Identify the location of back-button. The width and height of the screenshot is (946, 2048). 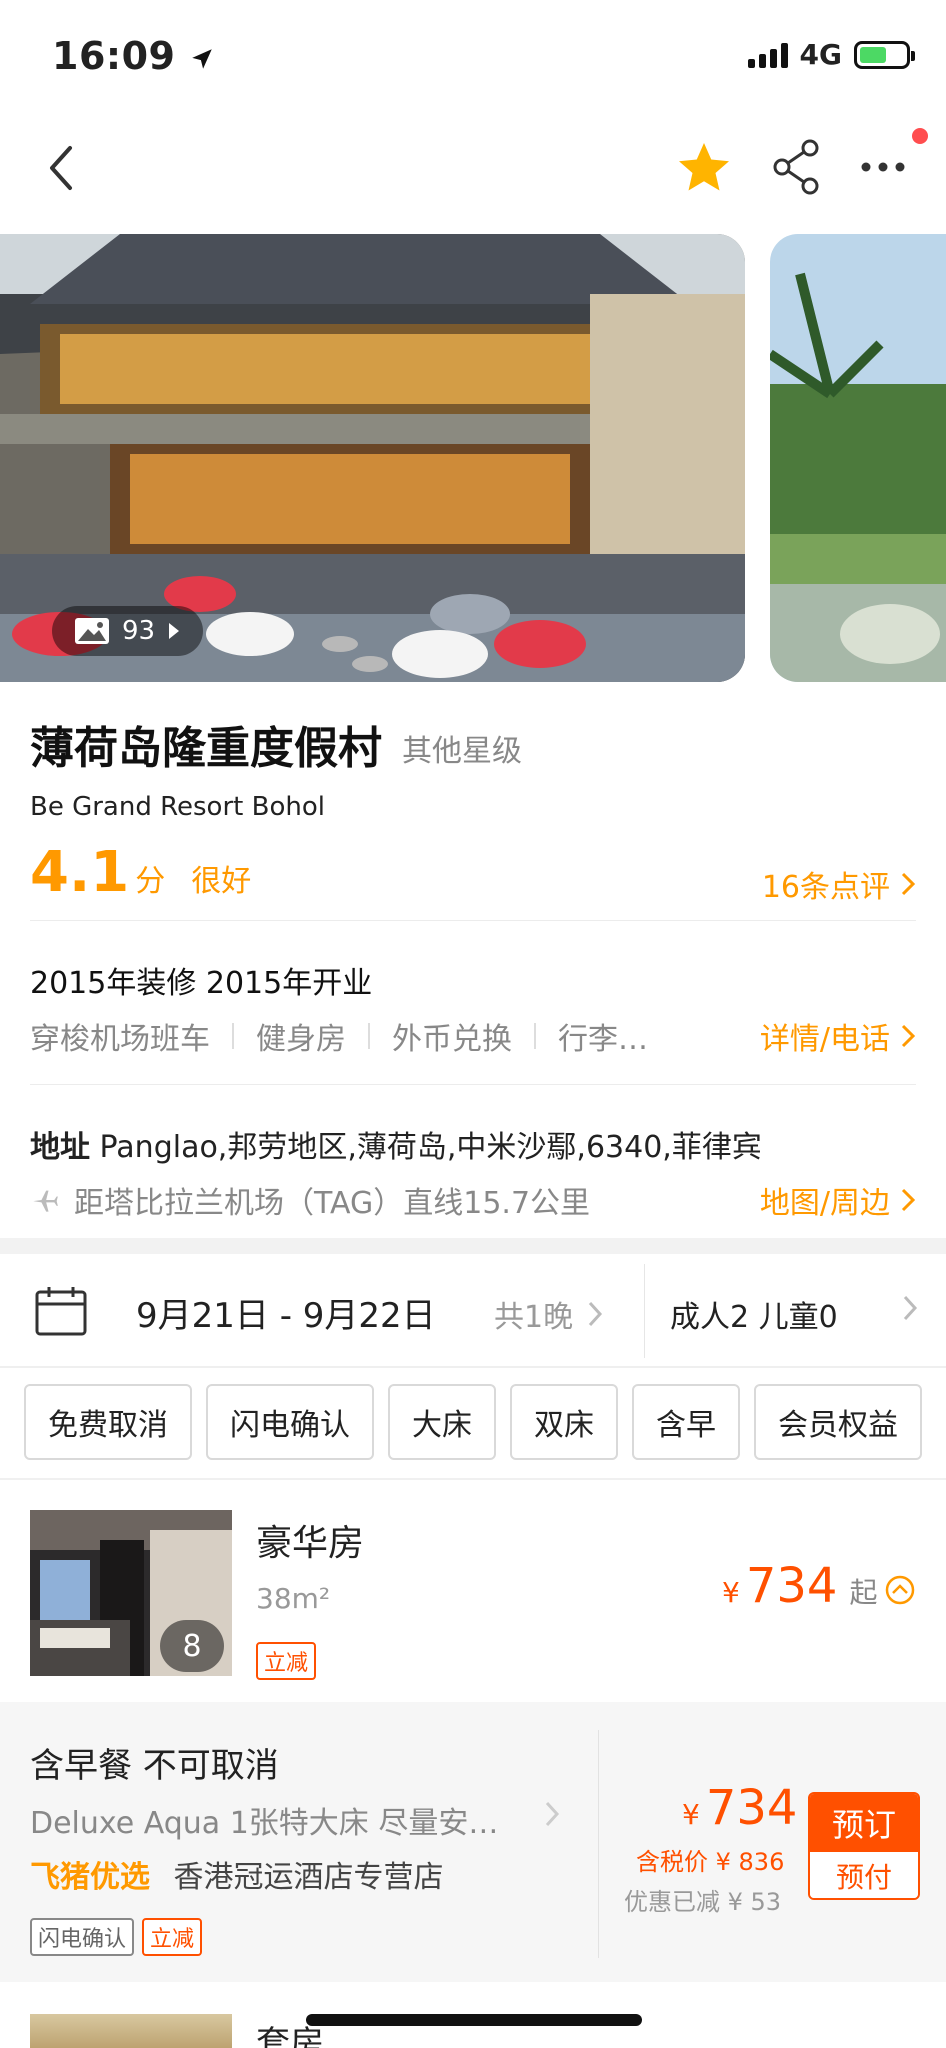
(62, 168).